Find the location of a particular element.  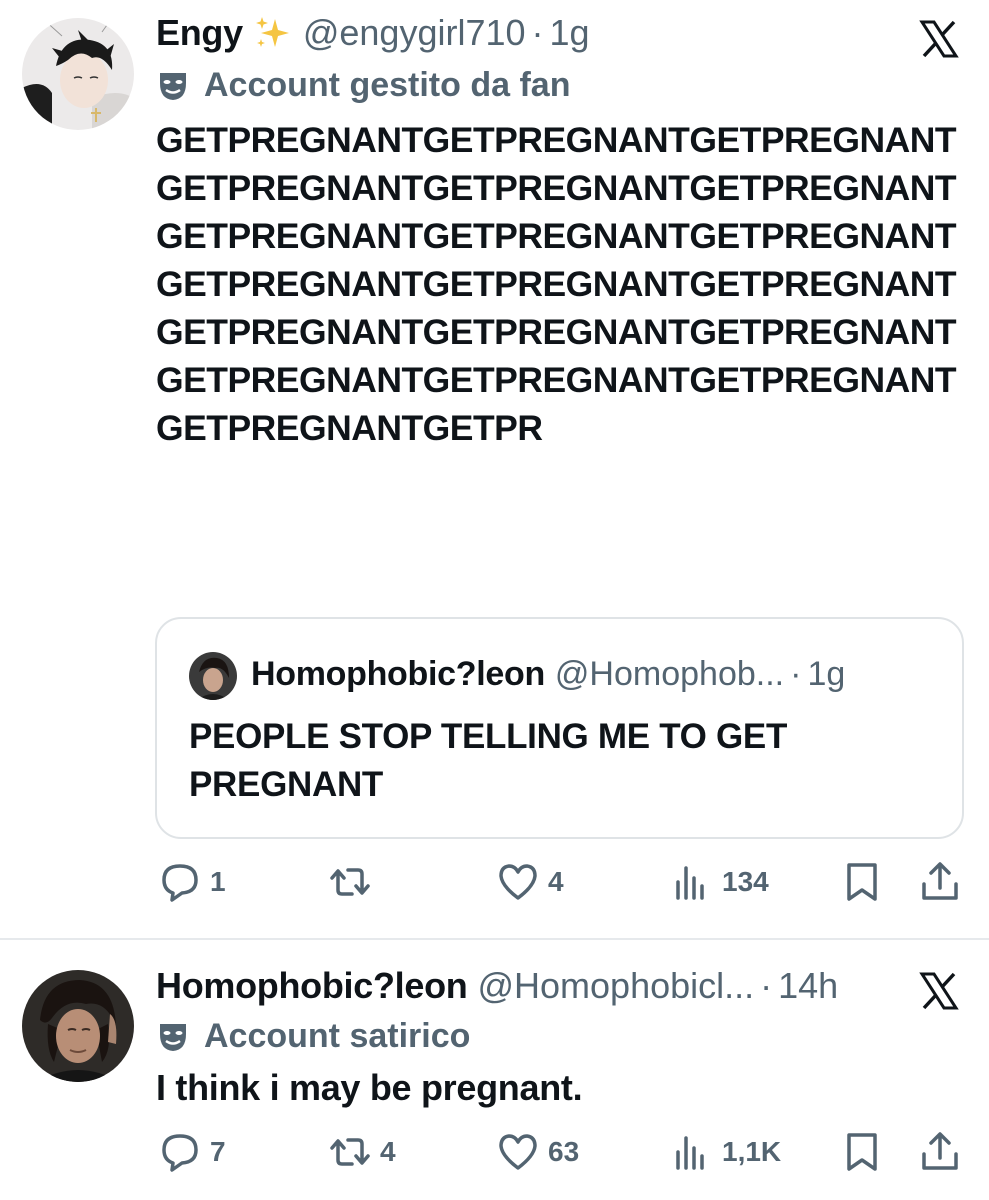

timestamp: 1g is located at coordinates (570, 33).